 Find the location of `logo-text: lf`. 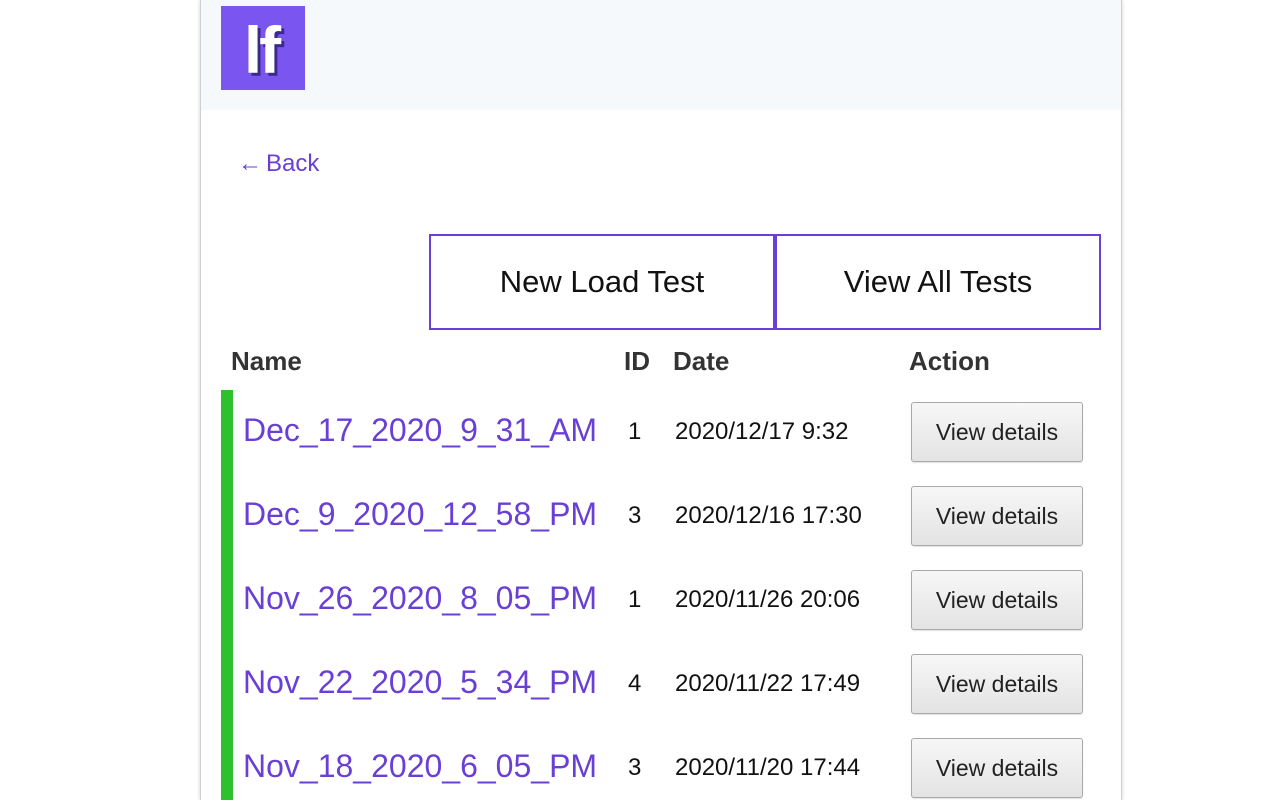

logo-text: lf is located at coordinates (262, 50).